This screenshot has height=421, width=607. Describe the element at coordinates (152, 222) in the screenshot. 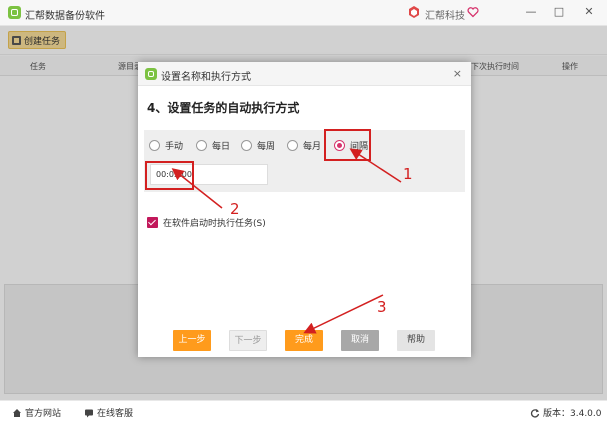

I see `startup-run-checkbox` at that location.